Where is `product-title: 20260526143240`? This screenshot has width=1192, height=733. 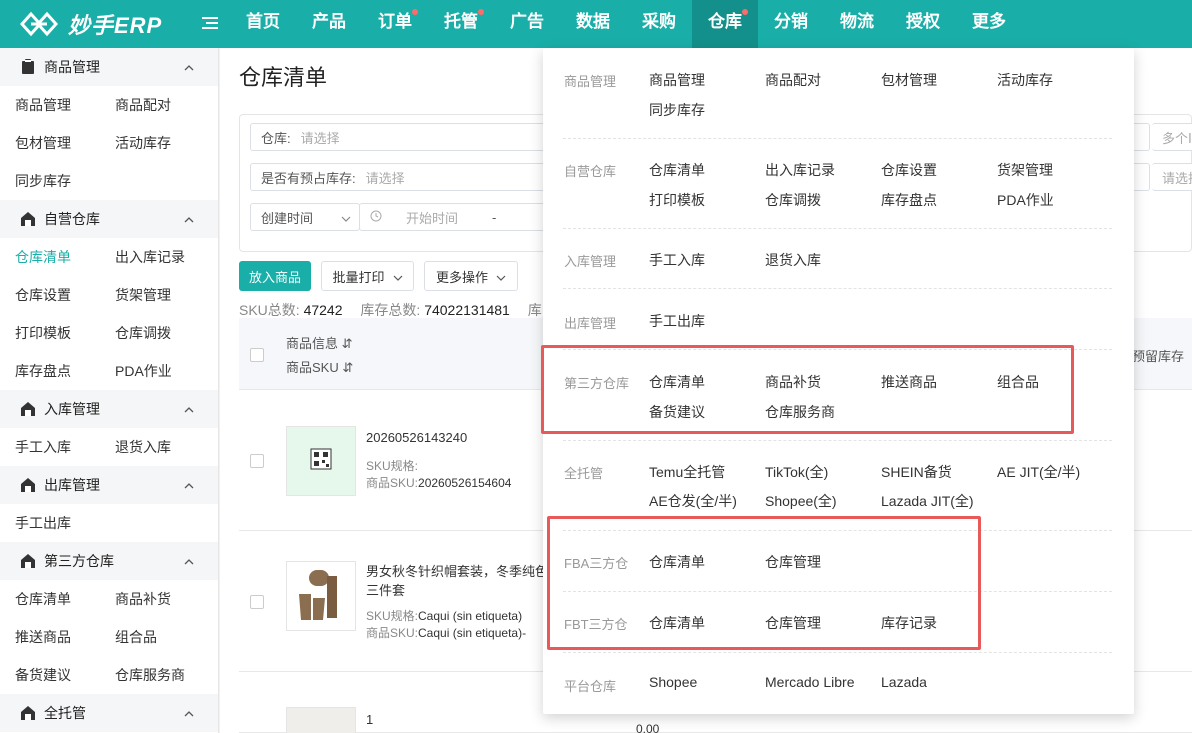
product-title: 20260526143240 is located at coordinates (416, 437).